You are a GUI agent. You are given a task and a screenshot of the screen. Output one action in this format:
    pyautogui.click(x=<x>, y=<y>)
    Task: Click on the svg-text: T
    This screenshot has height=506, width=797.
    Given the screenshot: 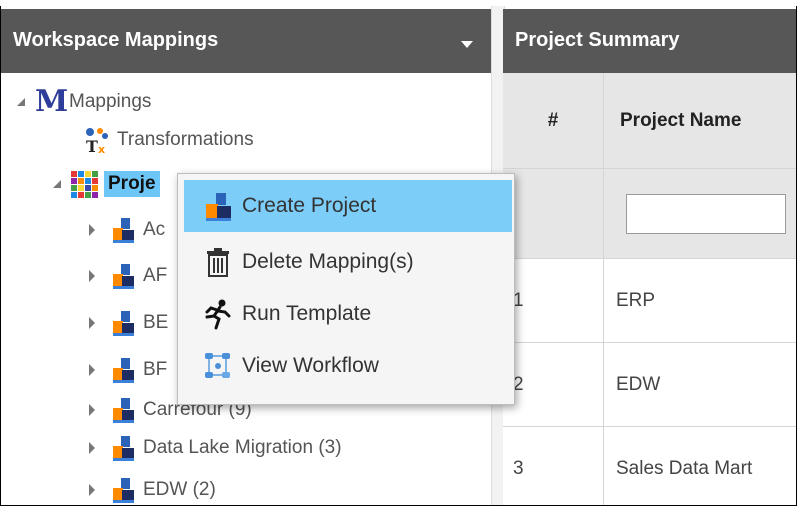 What is the action you would take?
    pyautogui.click(x=92, y=145)
    